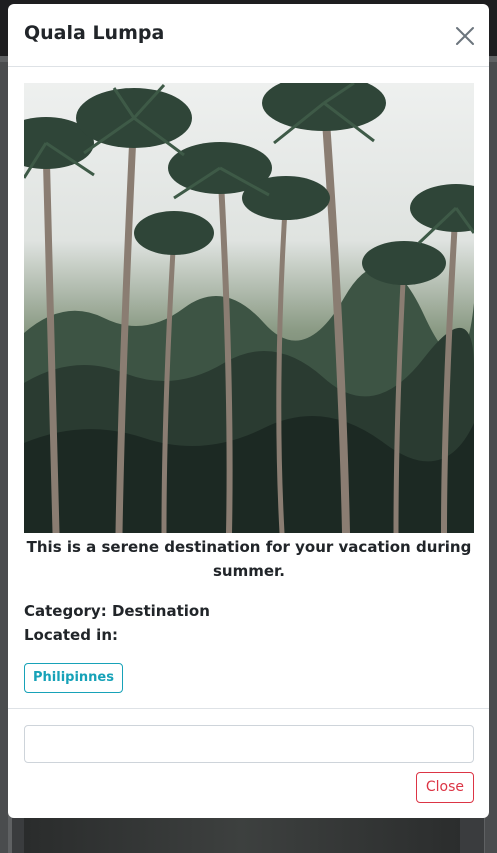 The height and width of the screenshot is (853, 497). Describe the element at coordinates (248, 35) in the screenshot. I see `modal-header: Quala Lumpa` at that location.